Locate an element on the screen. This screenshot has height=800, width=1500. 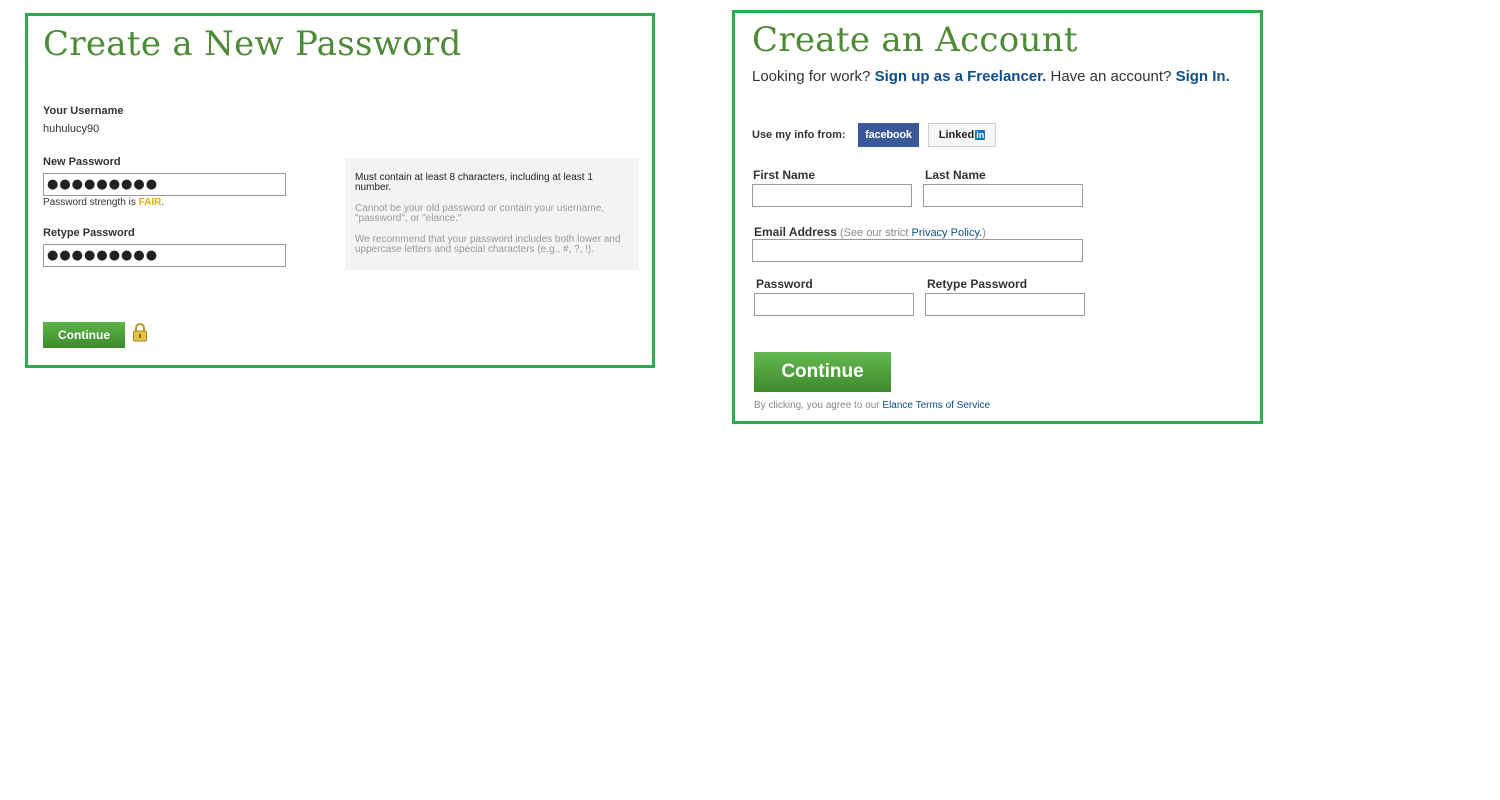
email-label: Email Address is located at coordinates (795, 232).